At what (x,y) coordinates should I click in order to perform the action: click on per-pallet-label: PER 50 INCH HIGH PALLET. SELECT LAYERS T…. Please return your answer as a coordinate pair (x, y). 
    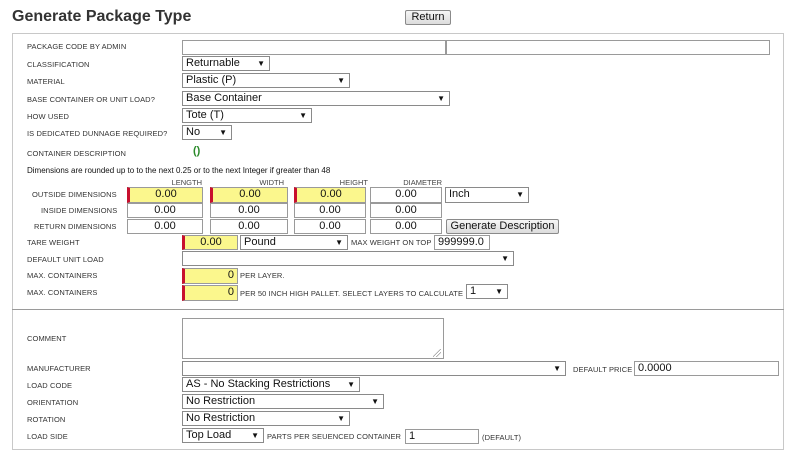
    Looking at the image, I should click on (352, 293).